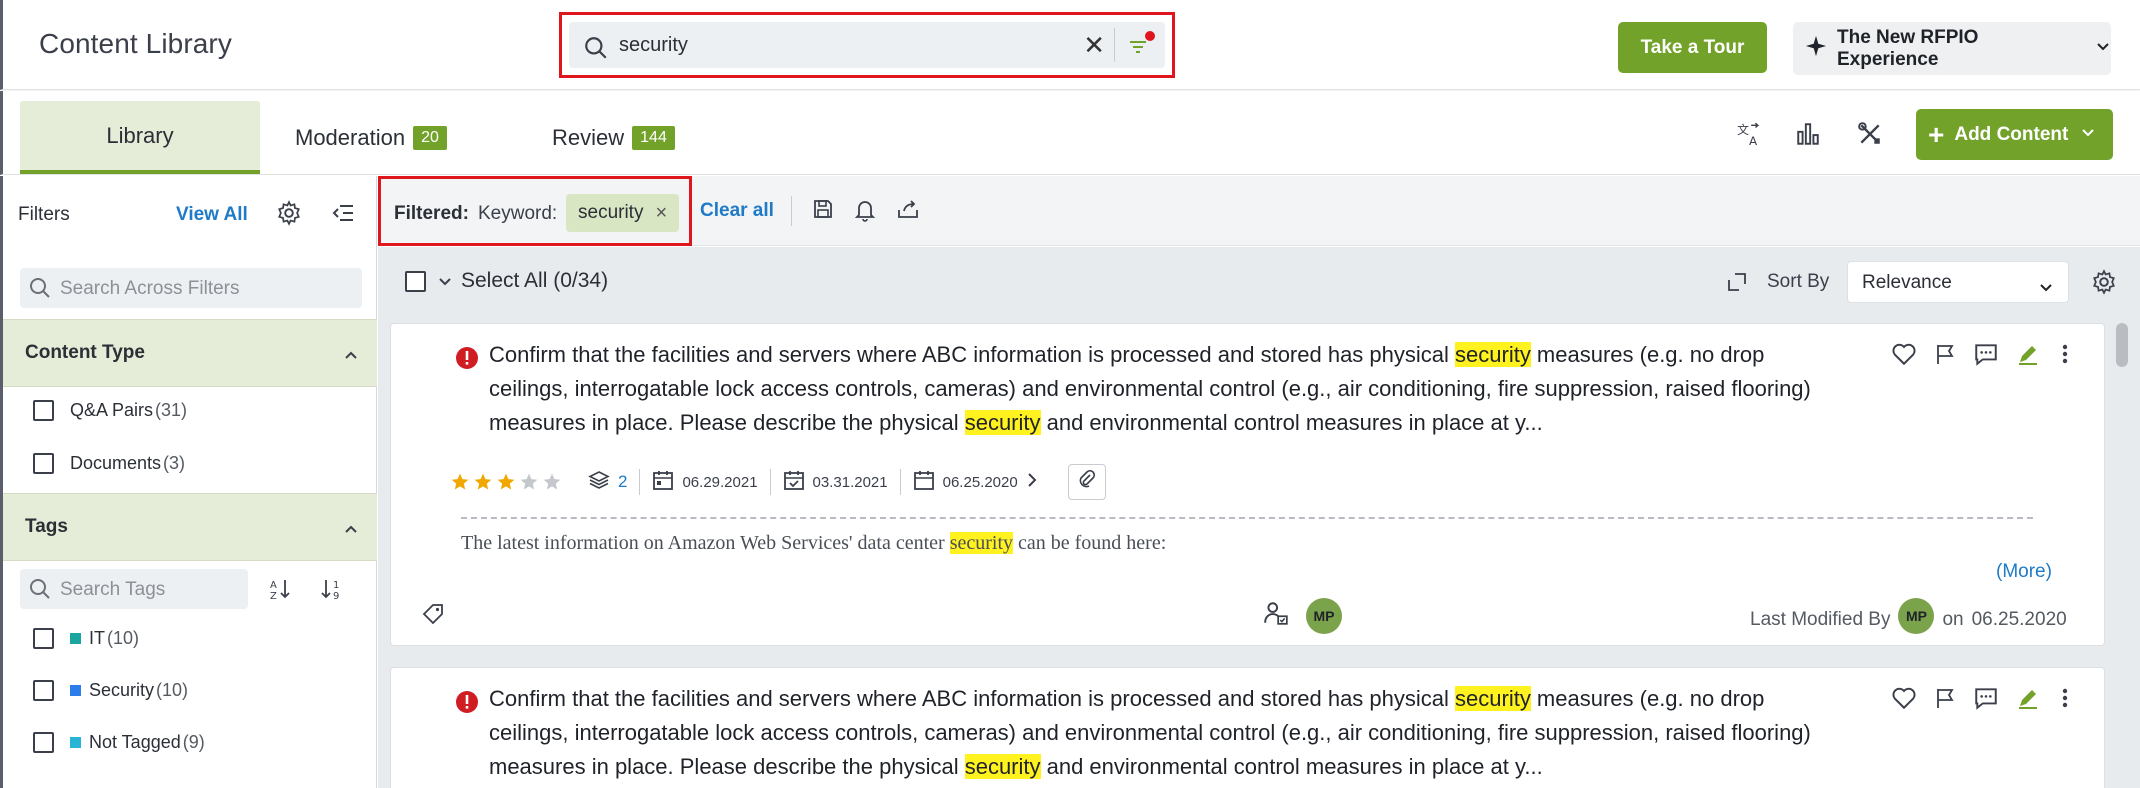  What do you see at coordinates (336, 595) in the screenshot?
I see `svg-text: 9` at bounding box center [336, 595].